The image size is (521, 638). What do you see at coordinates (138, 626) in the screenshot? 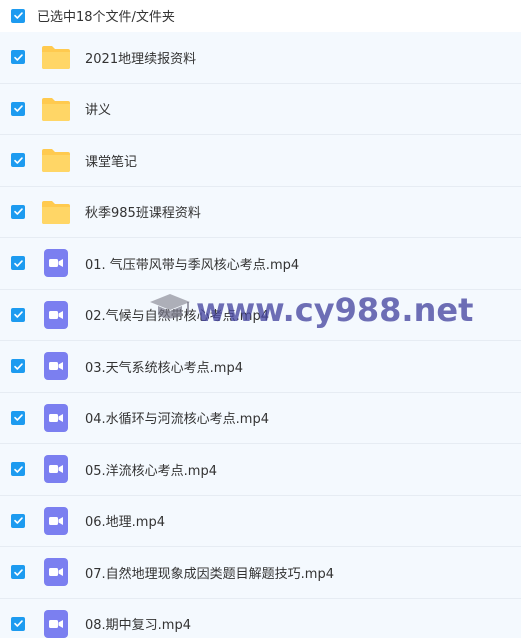
I see `item-name: 08.期中复习.mp4` at bounding box center [138, 626].